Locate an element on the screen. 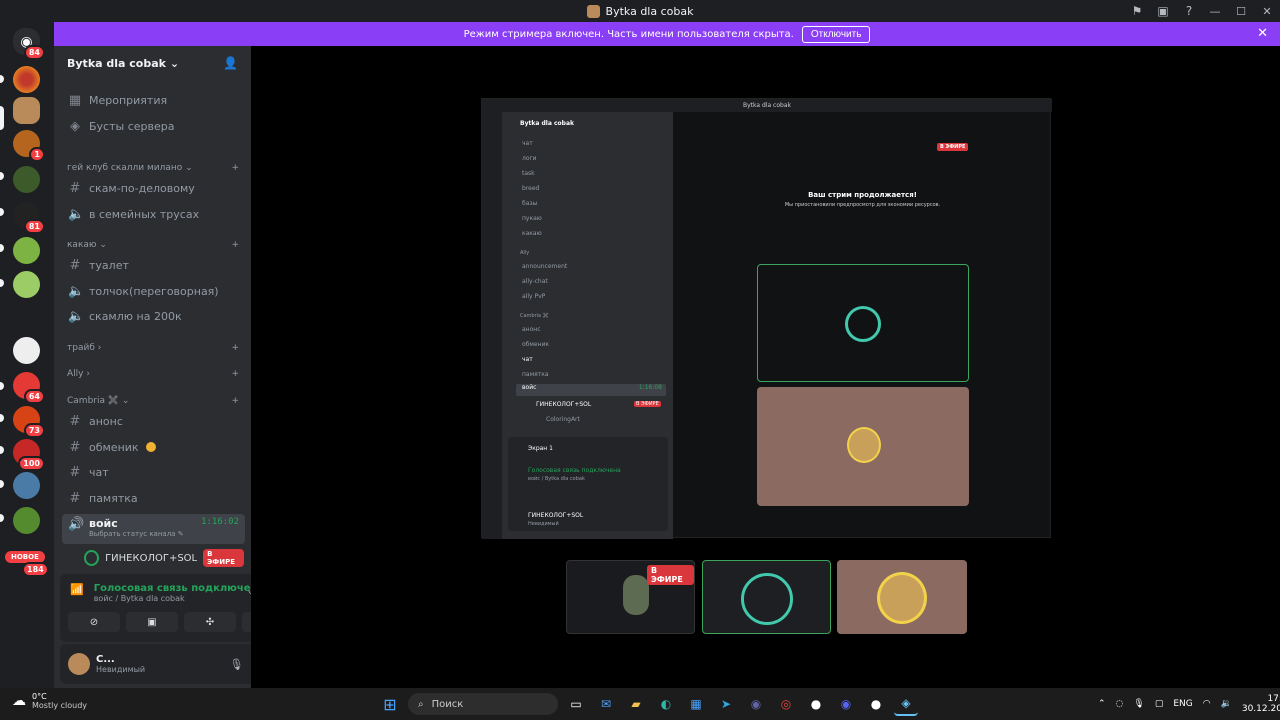  maximize-button: ☐ is located at coordinates (1241, 11).